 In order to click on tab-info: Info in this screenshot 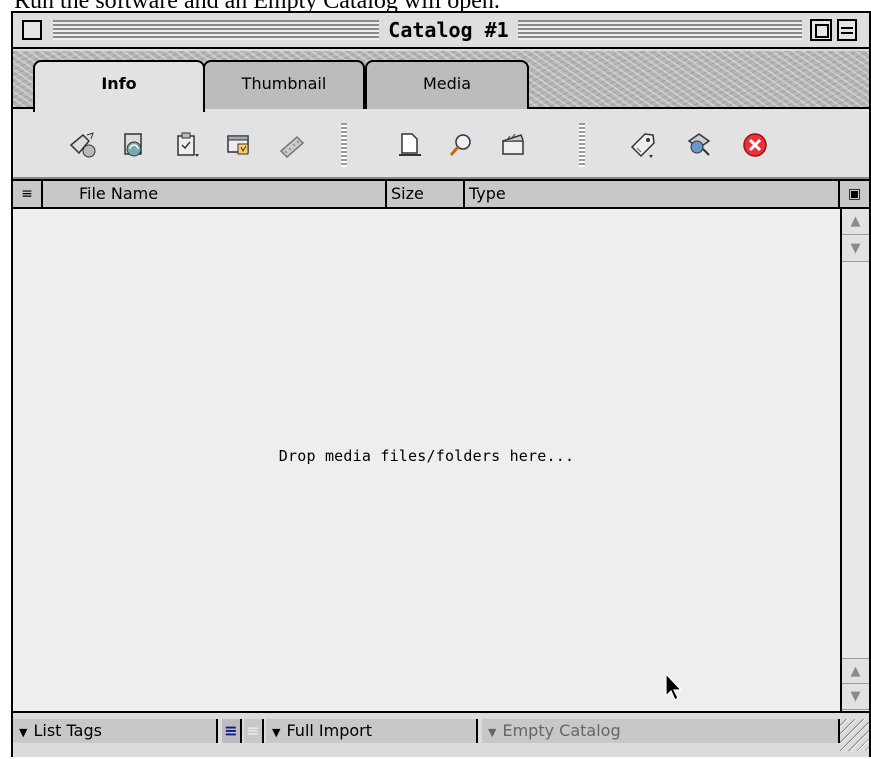, I will do `click(119, 86)`.